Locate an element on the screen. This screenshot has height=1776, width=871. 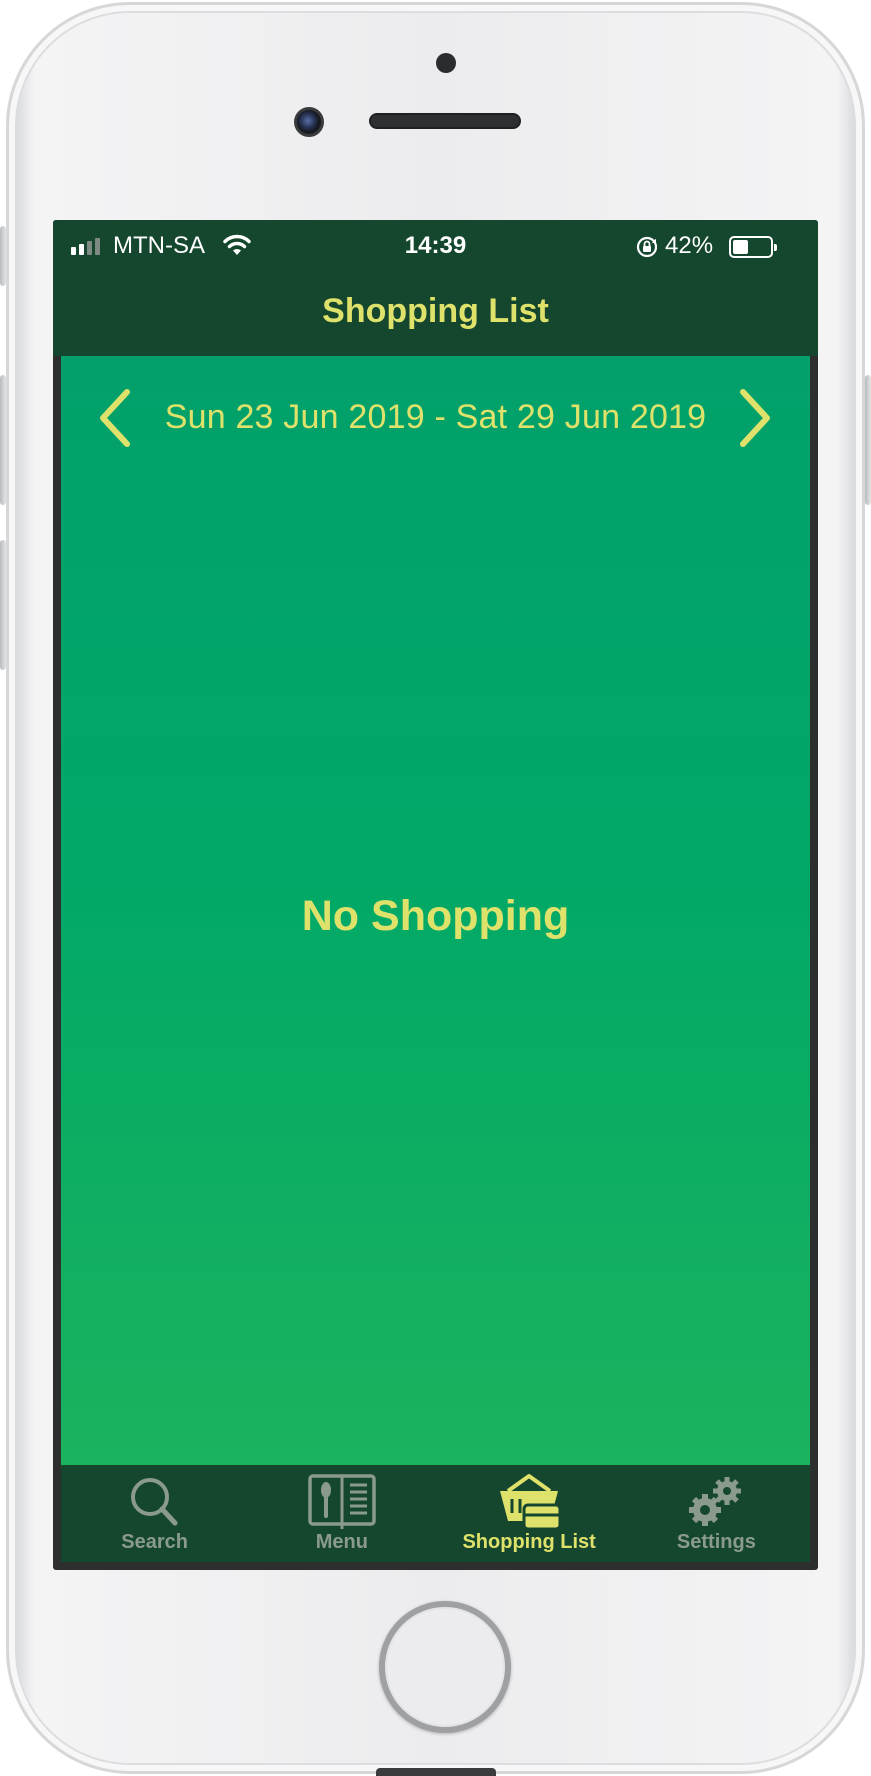
empty-state-message: No Shopping is located at coordinates (435, 916).